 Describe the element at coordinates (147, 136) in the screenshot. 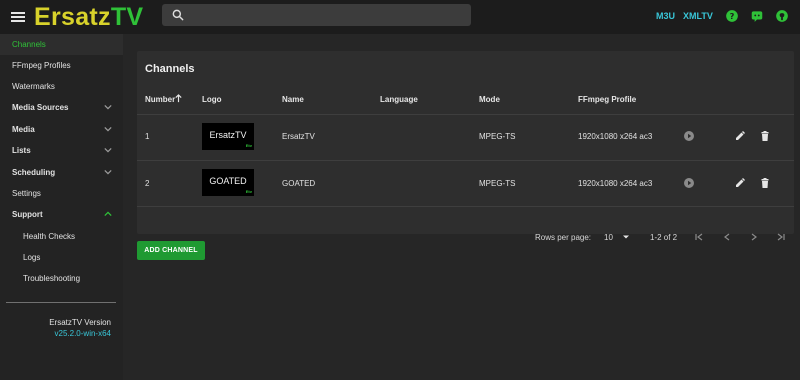

I see `channel-number: 1` at that location.